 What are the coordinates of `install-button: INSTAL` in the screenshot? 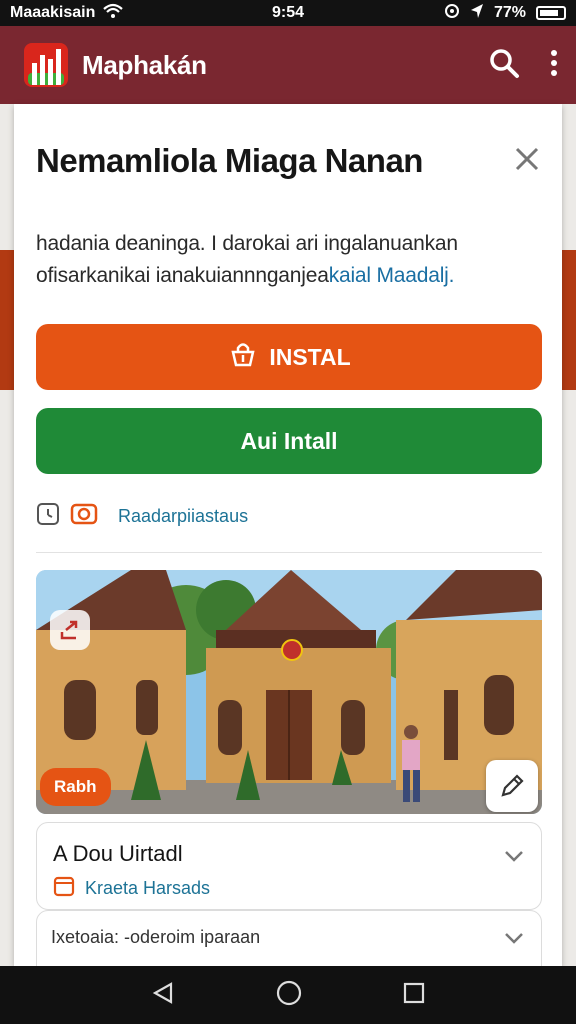 It's located at (289, 357).